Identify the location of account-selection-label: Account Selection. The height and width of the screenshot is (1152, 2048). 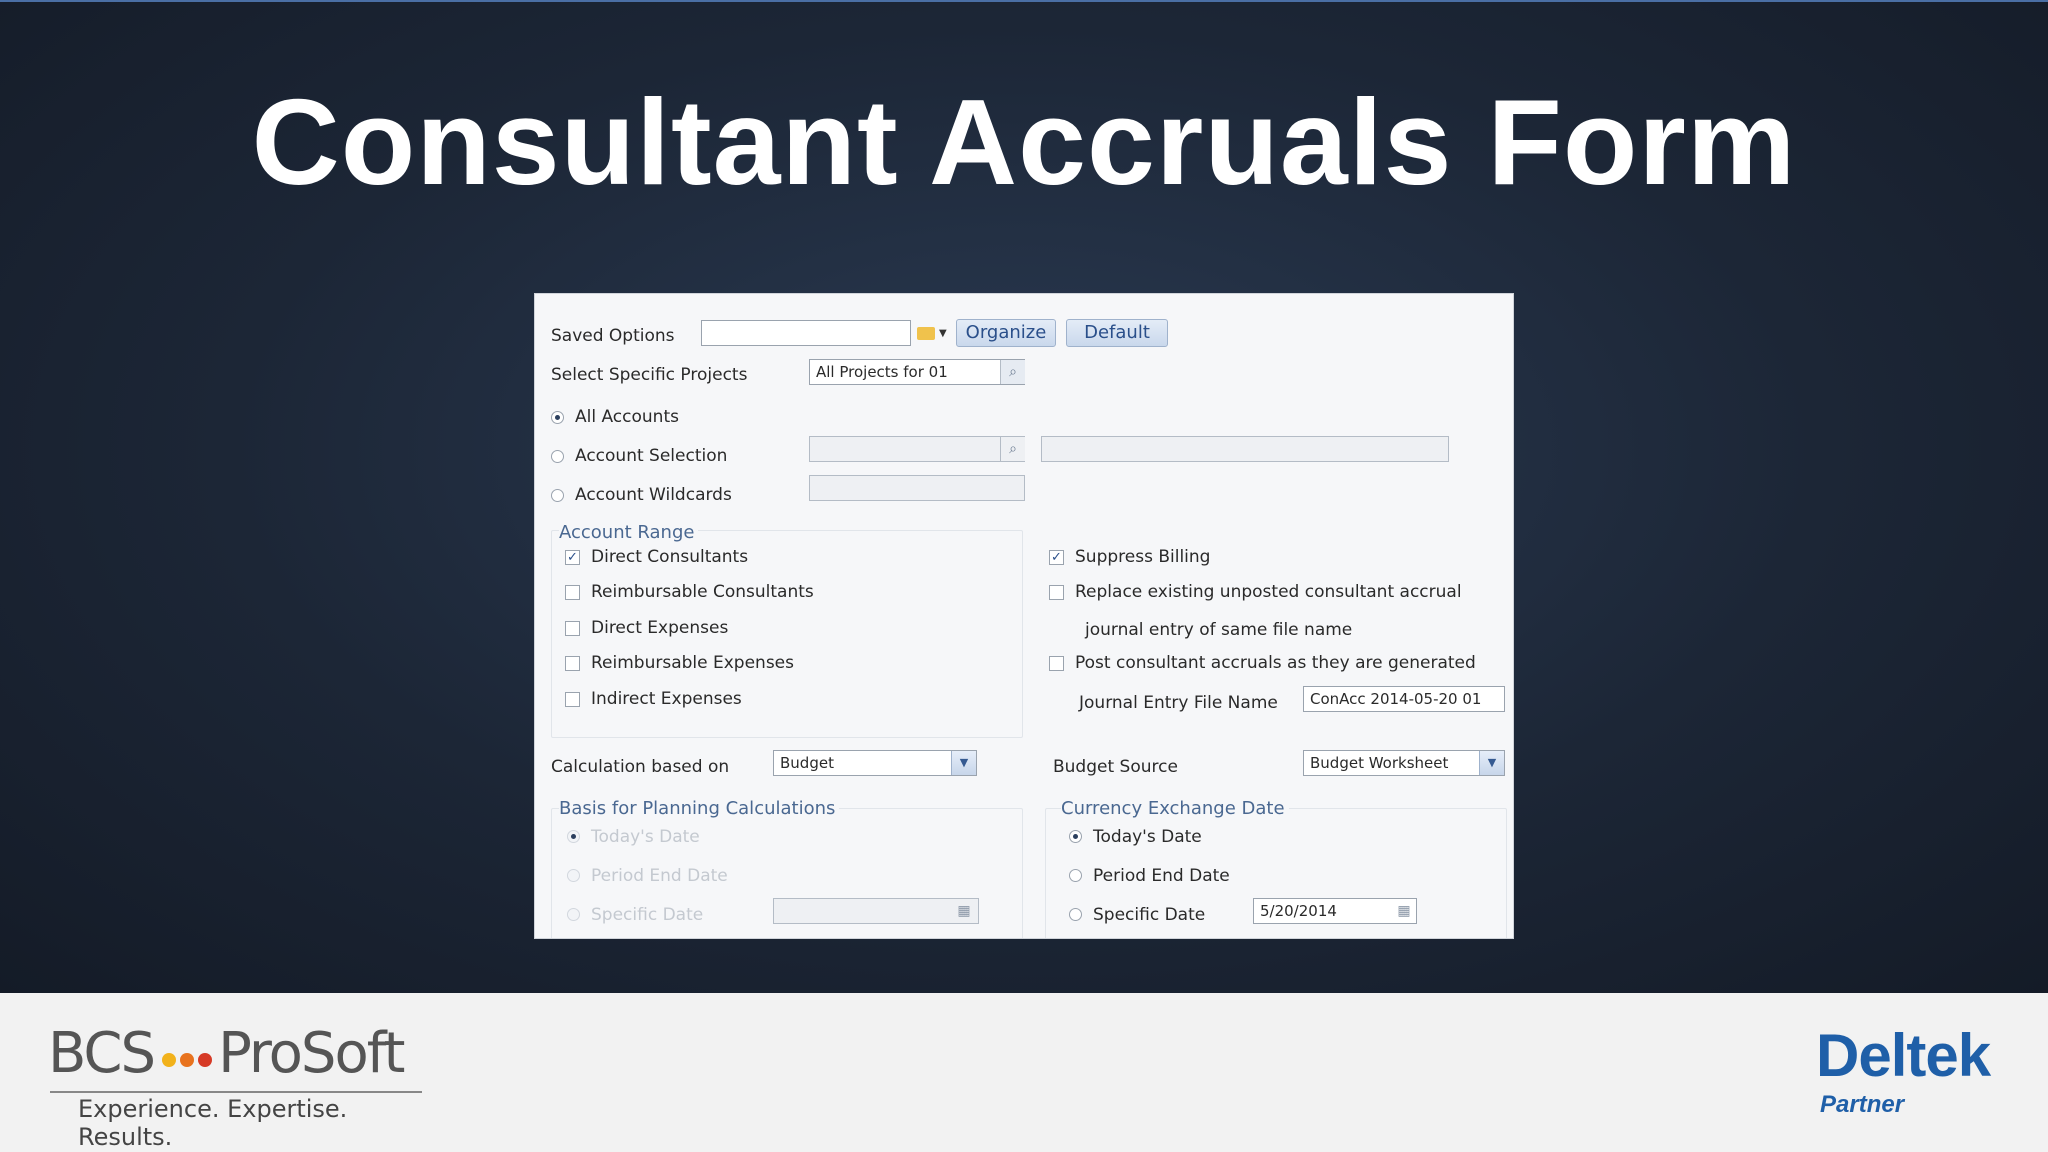
(651, 456).